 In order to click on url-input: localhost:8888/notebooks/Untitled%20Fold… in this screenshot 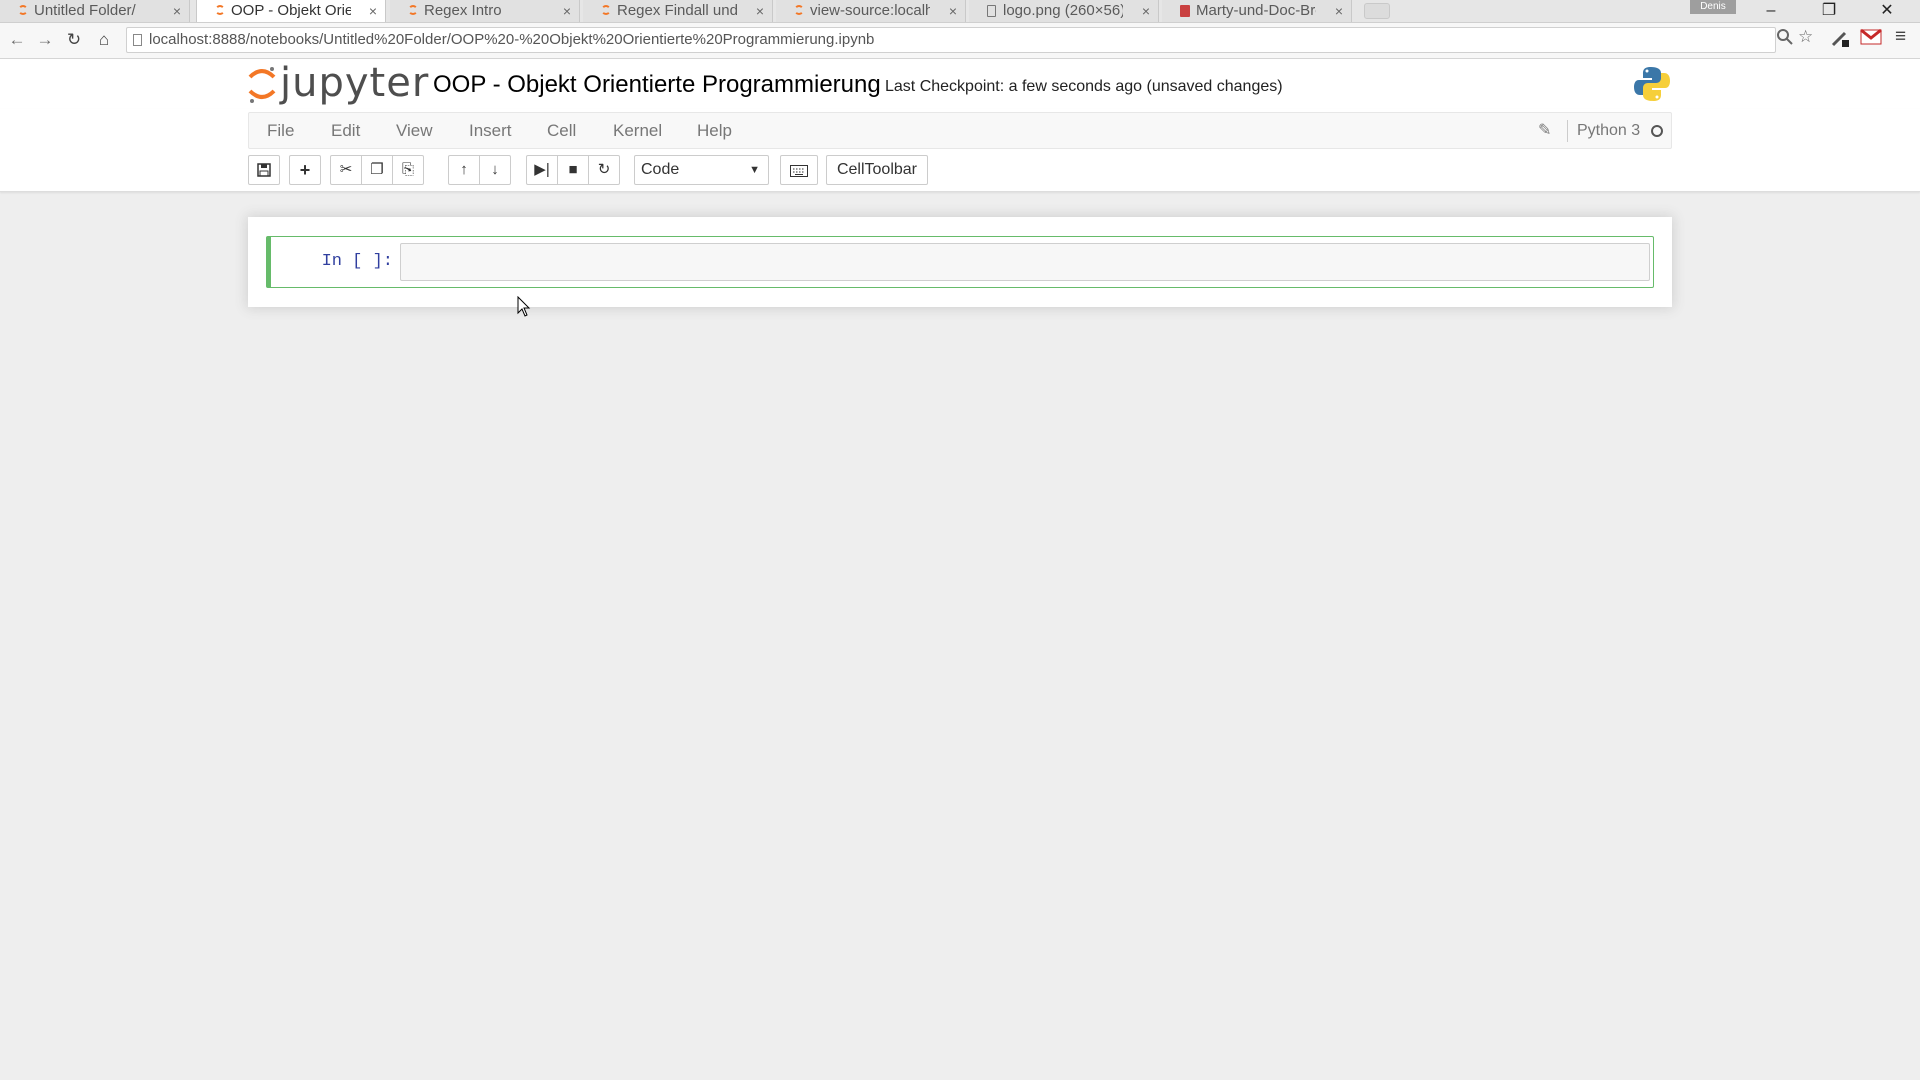, I will do `click(951, 40)`.